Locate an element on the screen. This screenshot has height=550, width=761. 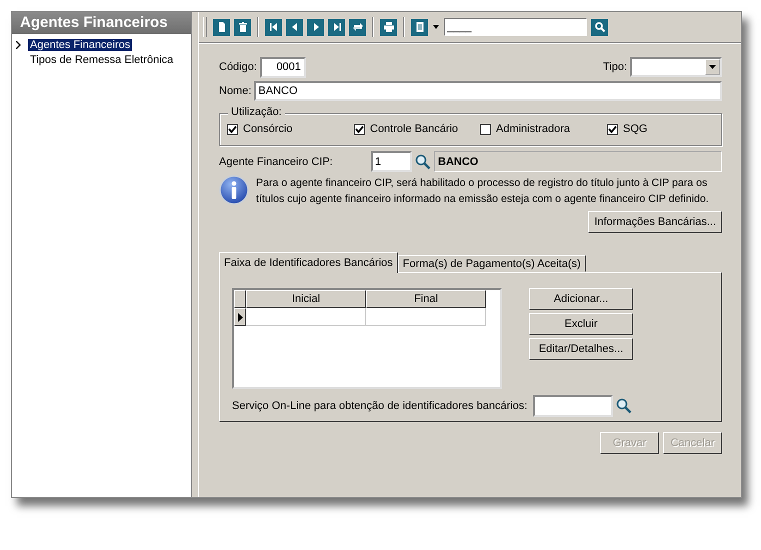
trash-button is located at coordinates (242, 27).